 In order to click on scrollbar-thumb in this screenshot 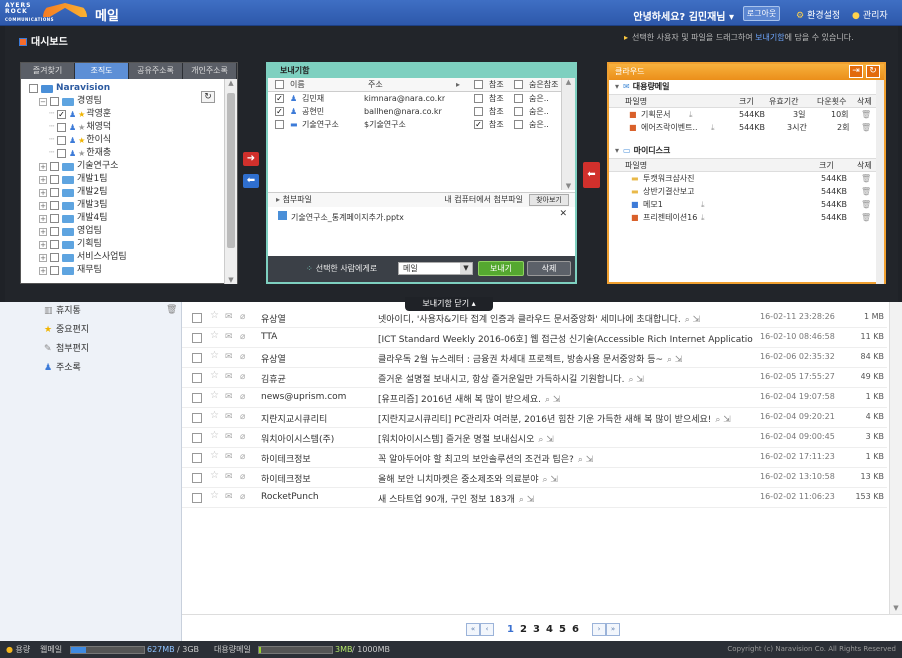, I will do `click(231, 170)`.